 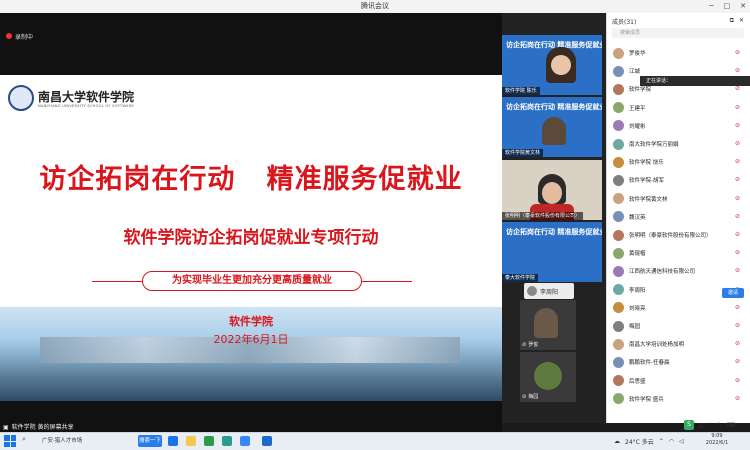 I want to click on member-row: 软件学院 饶乐 ⊘, so click(x=676, y=162).